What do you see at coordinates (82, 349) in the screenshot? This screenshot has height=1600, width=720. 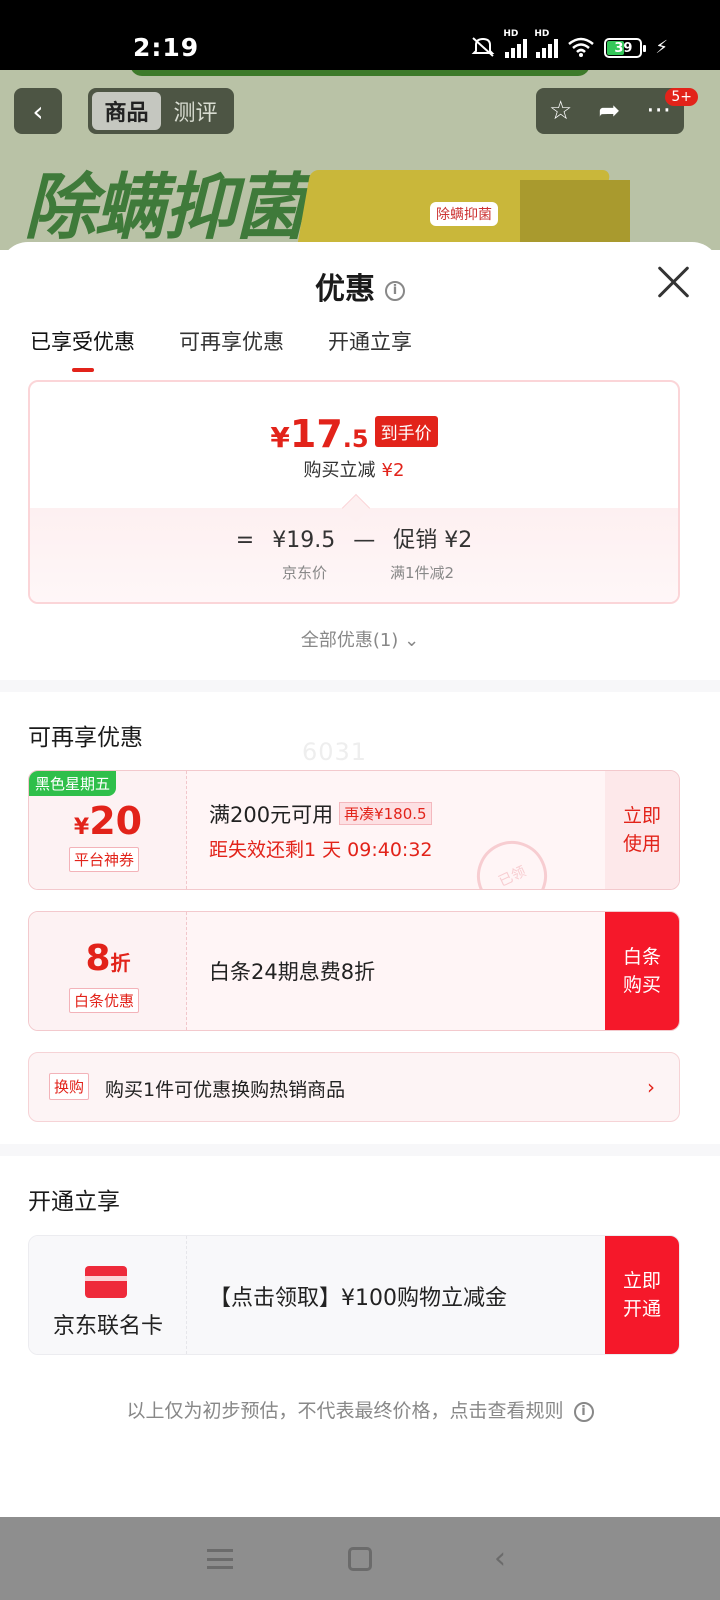 I see `tab-enjoyed: 已享受优惠` at bounding box center [82, 349].